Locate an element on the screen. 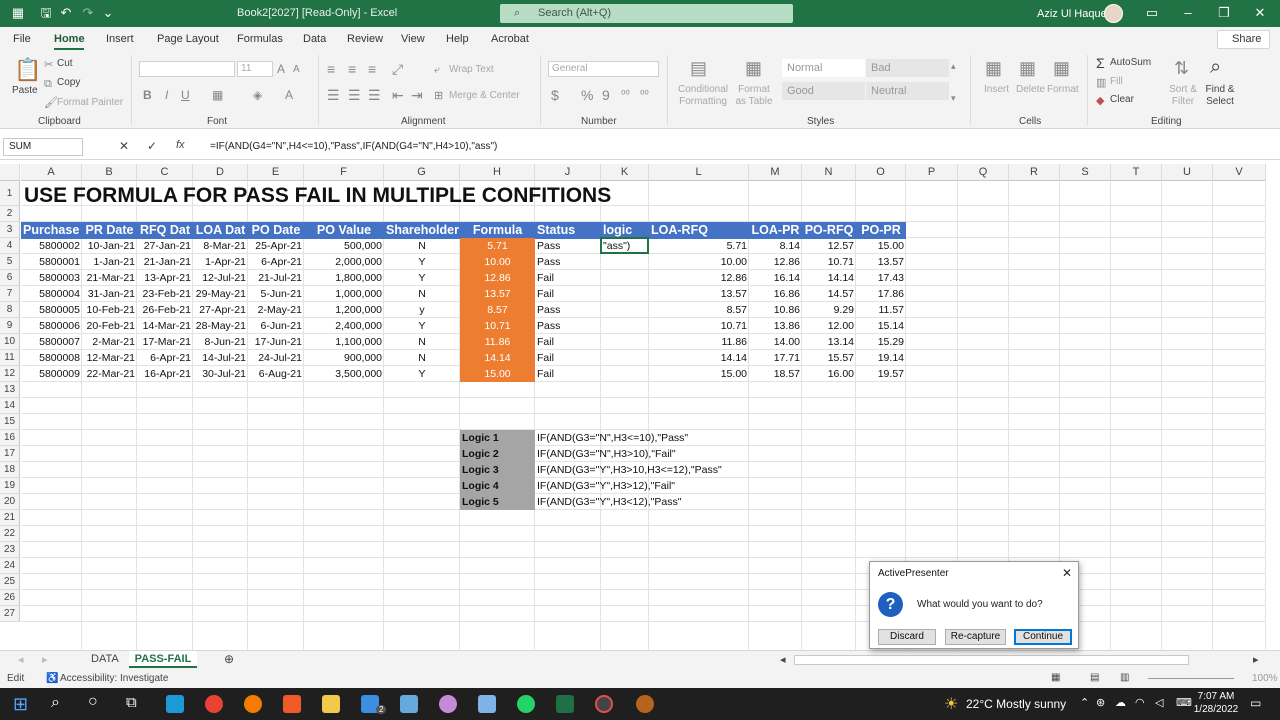 The width and height of the screenshot is (1280, 720). table-cell: 10.71 is located at coordinates (699, 326).